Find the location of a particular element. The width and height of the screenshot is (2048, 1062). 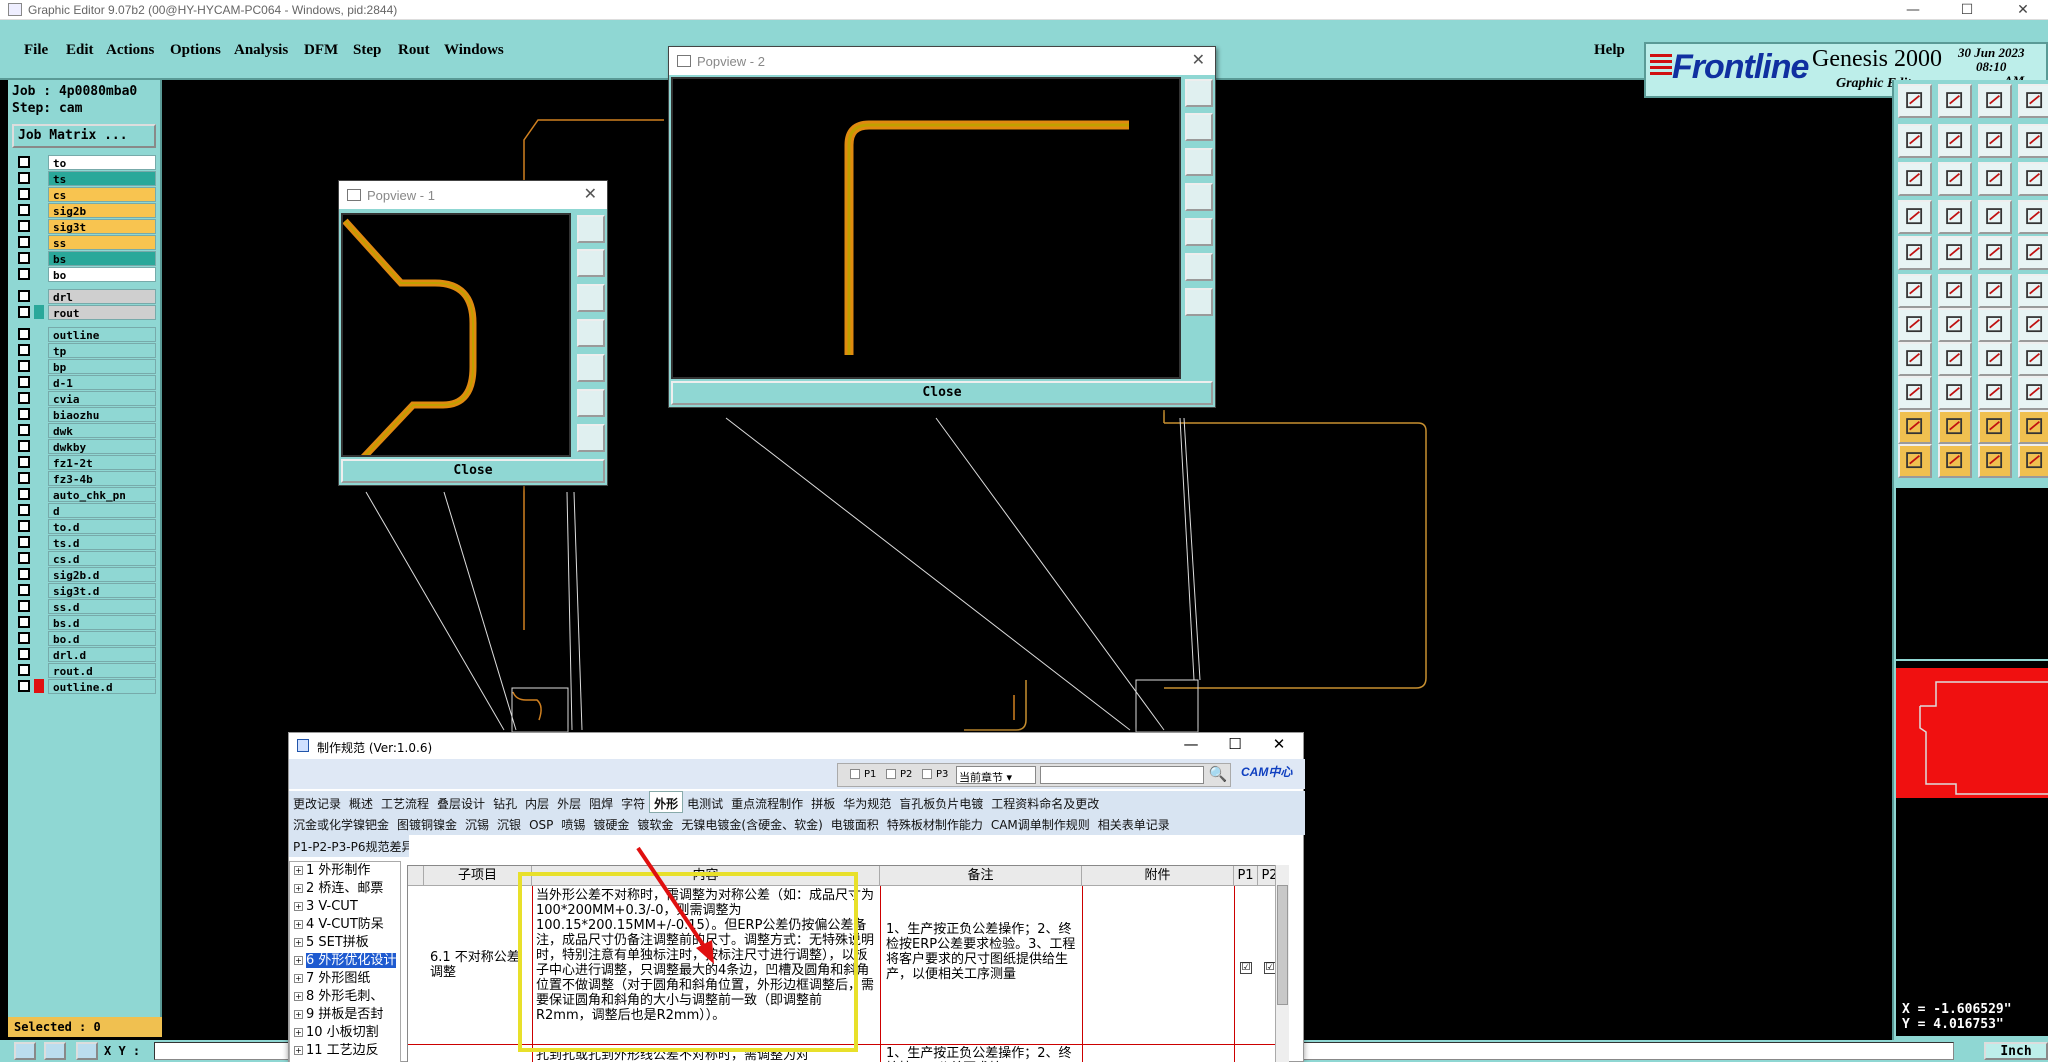

layer-name: cvia is located at coordinates (102, 398).